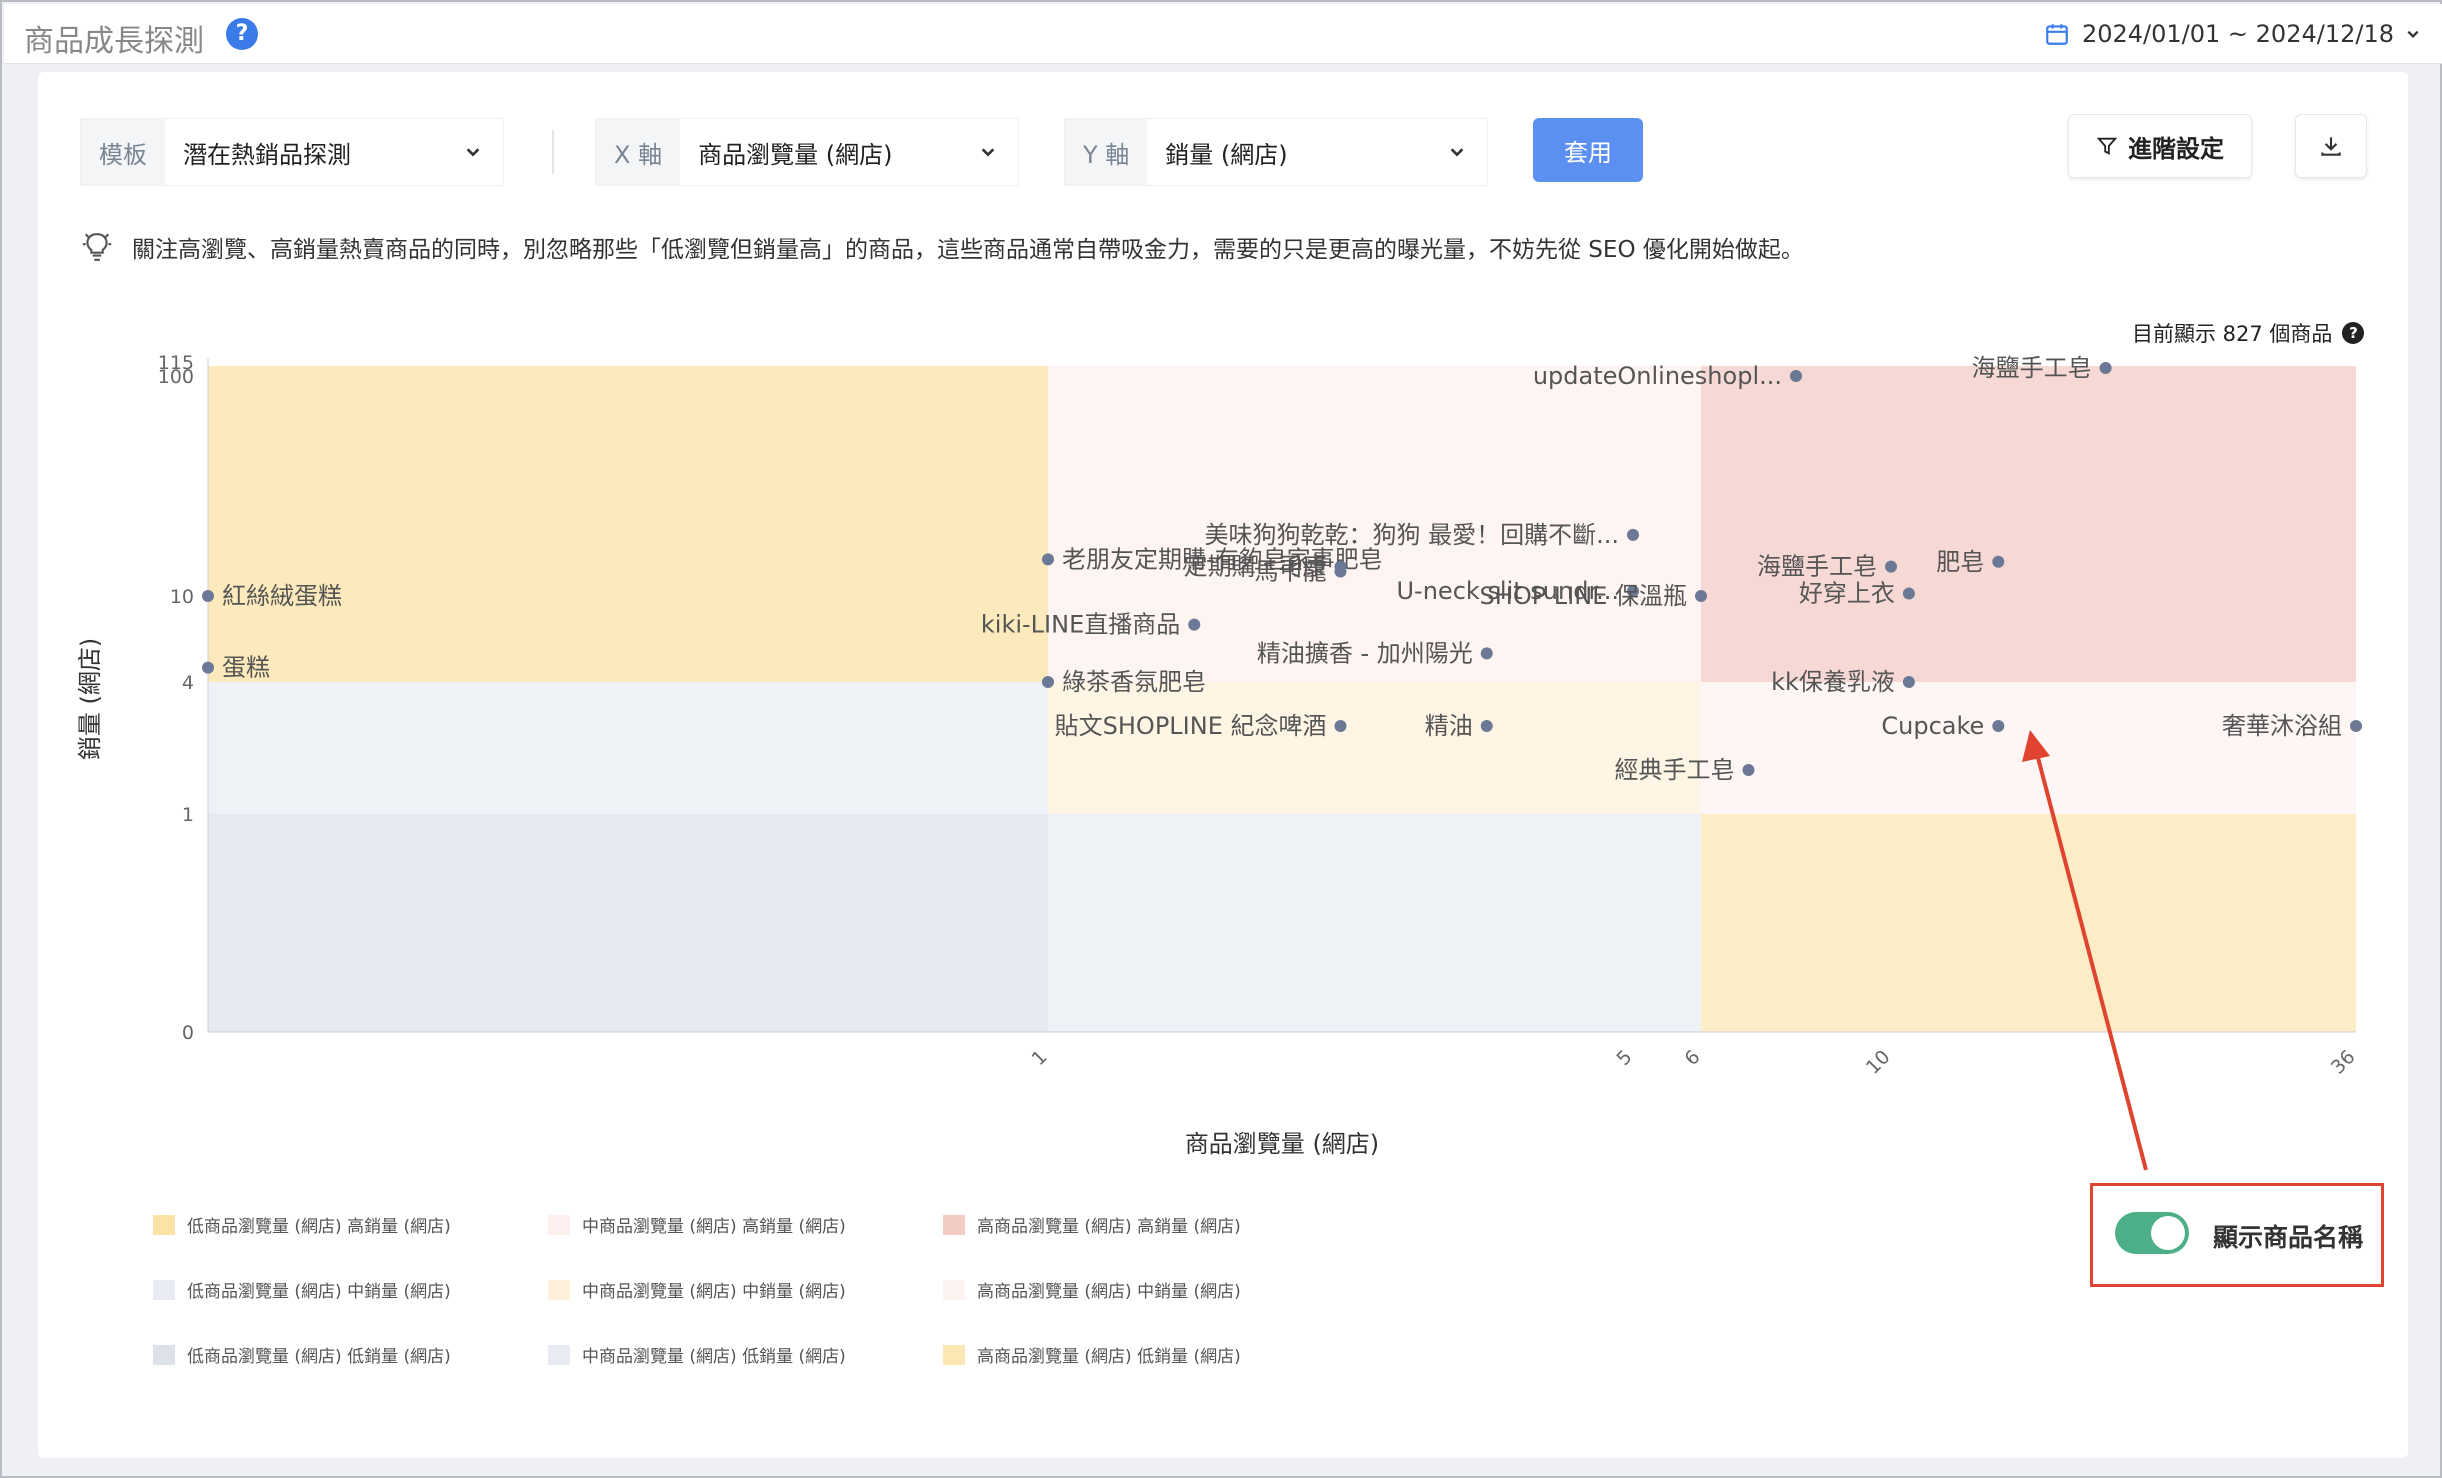 This screenshot has height=1478, width=2442. What do you see at coordinates (2343, 1062) in the screenshot?
I see `x-tick-label: 36` at bounding box center [2343, 1062].